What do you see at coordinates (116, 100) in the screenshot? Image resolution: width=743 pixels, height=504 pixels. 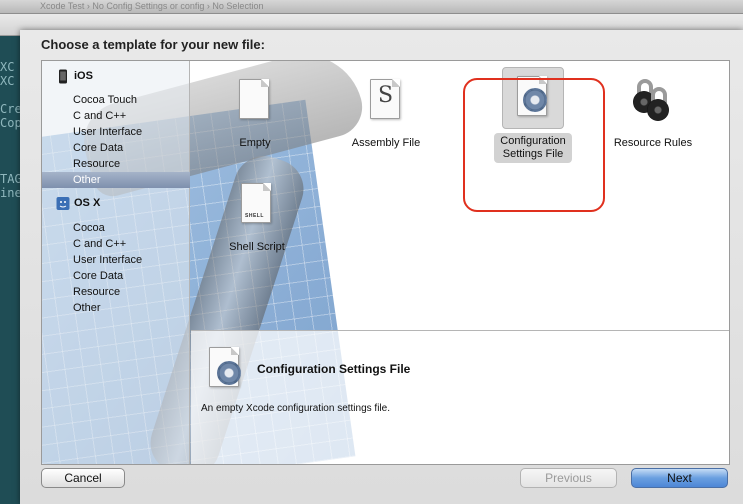 I see `sidebar-item-cocoa-touch: Cocoa Touch` at bounding box center [116, 100].